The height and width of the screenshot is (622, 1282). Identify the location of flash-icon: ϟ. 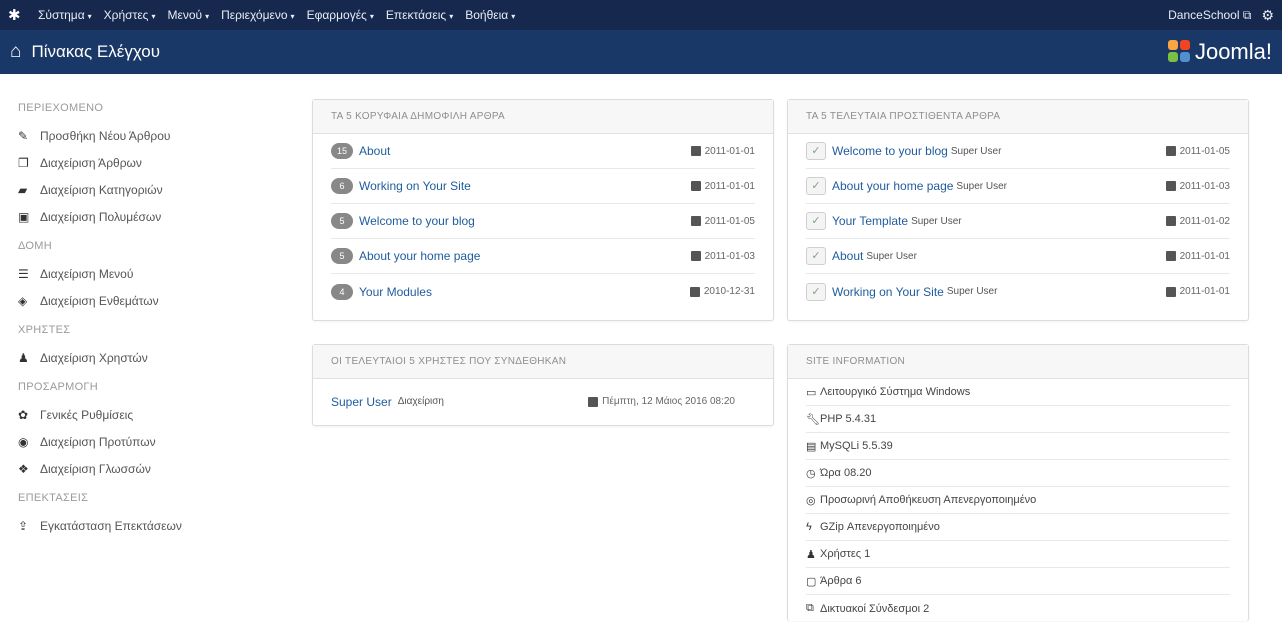
(809, 527).